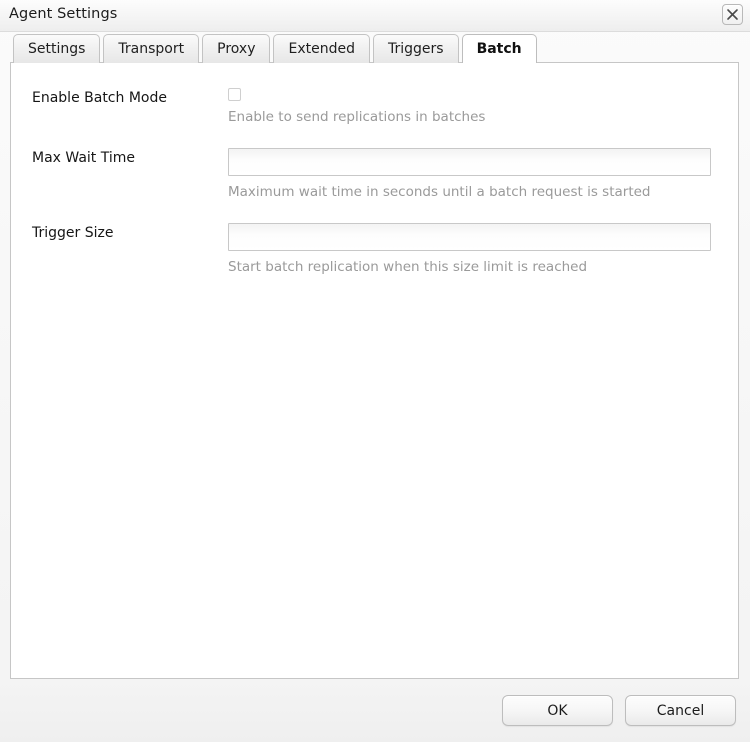 The image size is (750, 742). I want to click on window-title: Agent Settings, so click(63, 14).